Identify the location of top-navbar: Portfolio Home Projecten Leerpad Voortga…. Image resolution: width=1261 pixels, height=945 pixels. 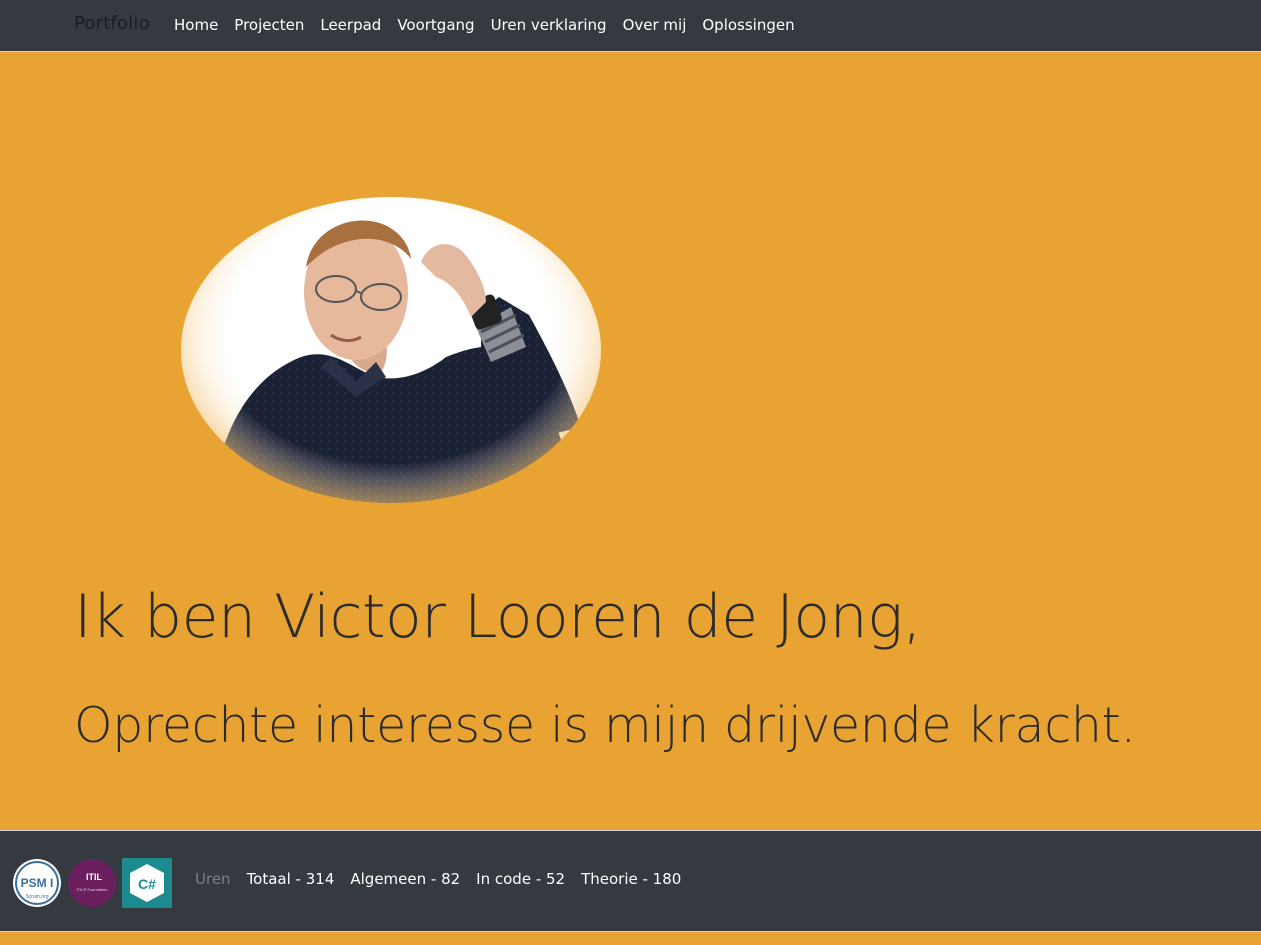
(630, 26).